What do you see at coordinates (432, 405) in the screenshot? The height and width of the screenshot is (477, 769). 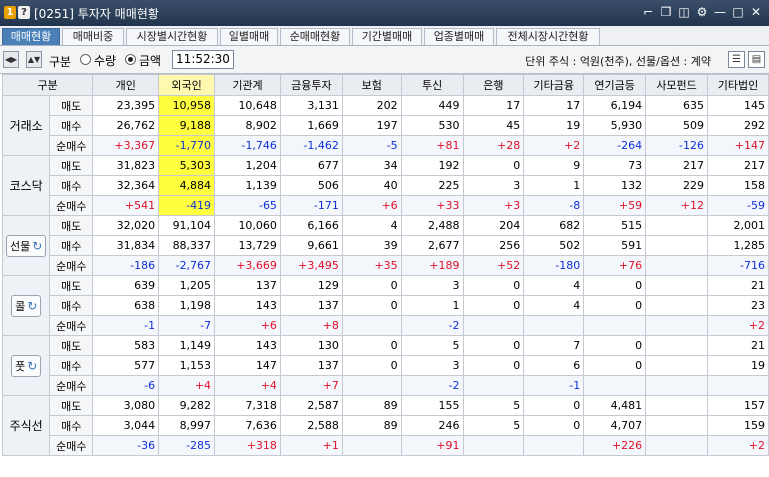 I see `table-cell: 155` at bounding box center [432, 405].